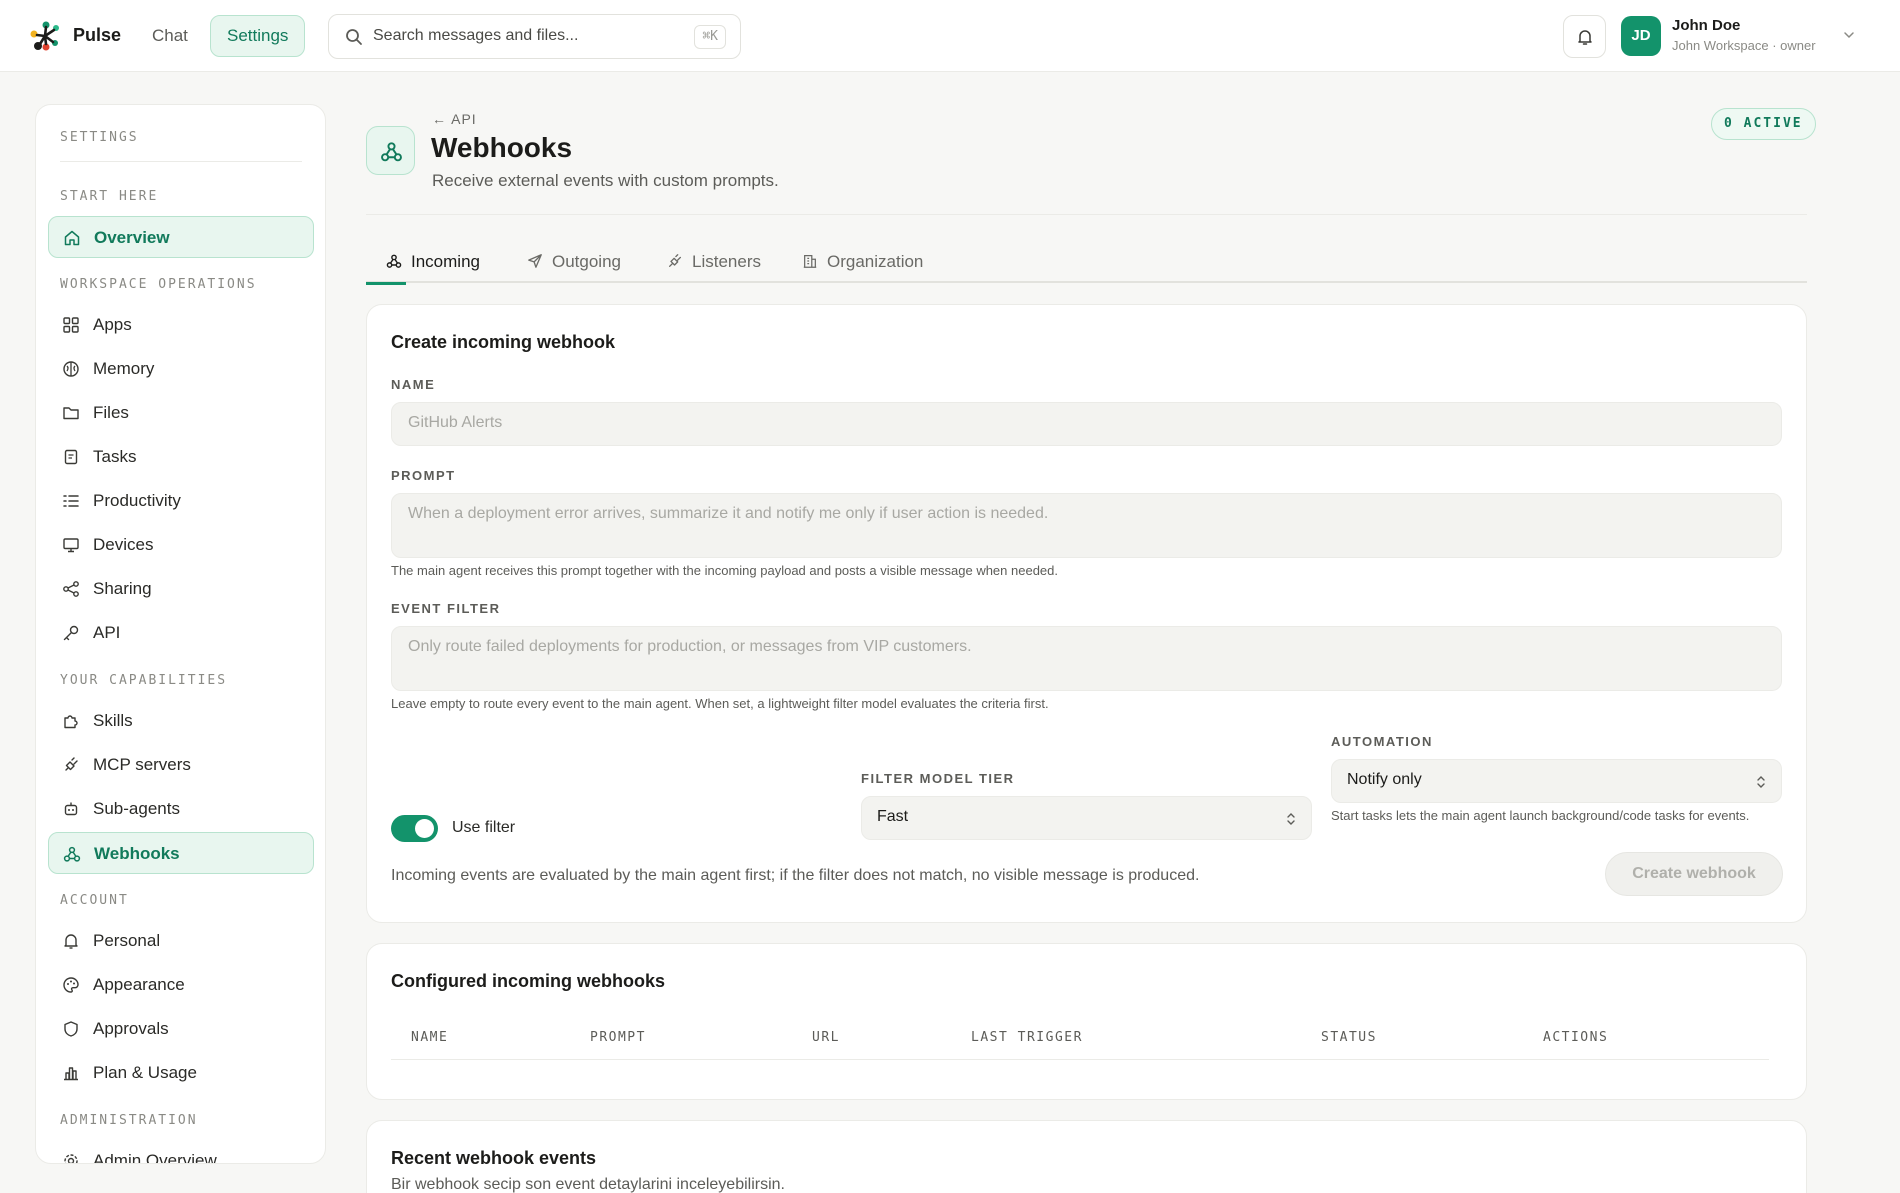 This screenshot has height=1193, width=1900. I want to click on search-icon, so click(354, 37).